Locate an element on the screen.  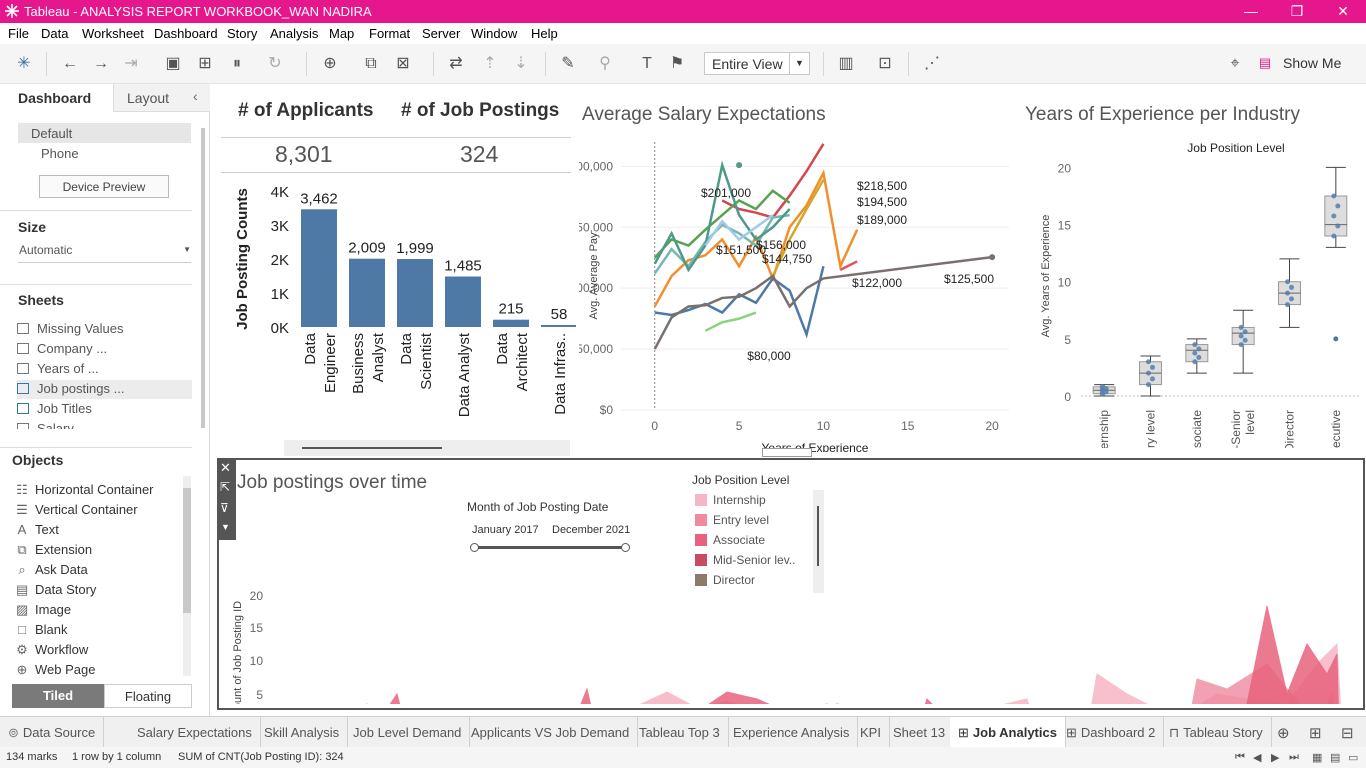
redo-icon: → is located at coordinates (101, 64).